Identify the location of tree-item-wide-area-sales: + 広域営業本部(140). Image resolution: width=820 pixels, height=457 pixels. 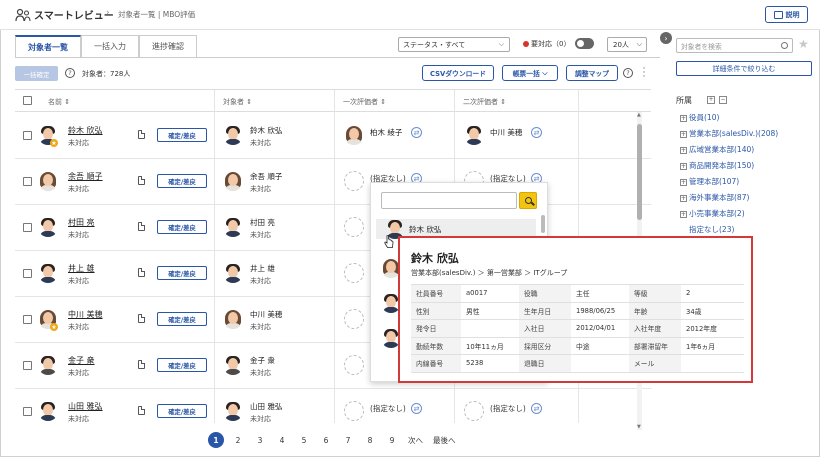
(717, 149).